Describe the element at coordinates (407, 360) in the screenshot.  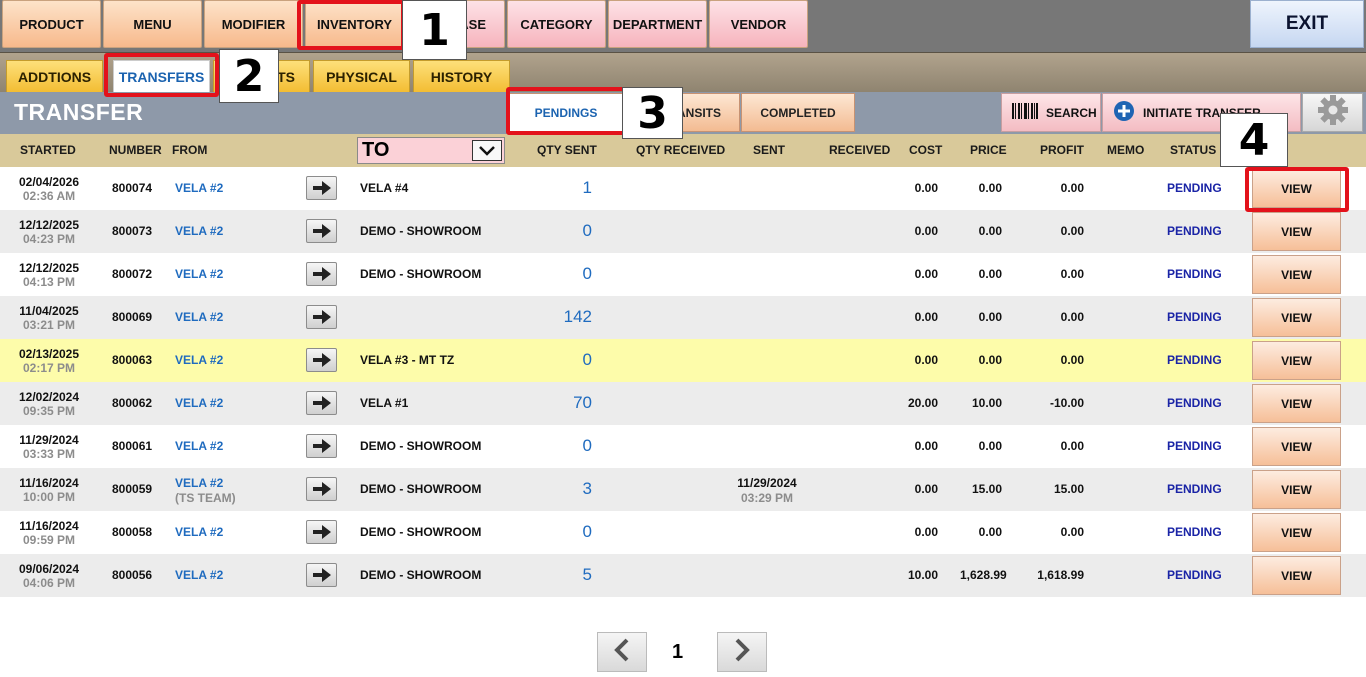
I see `to-cell: VELA #3 - MT TZ` at that location.